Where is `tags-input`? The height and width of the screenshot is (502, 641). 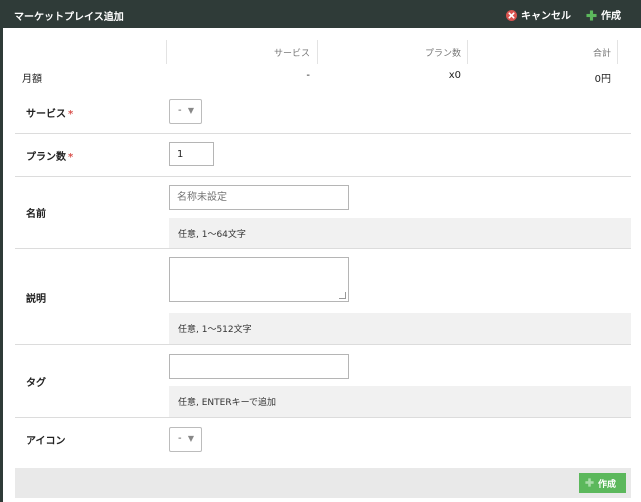
tags-input is located at coordinates (259, 366).